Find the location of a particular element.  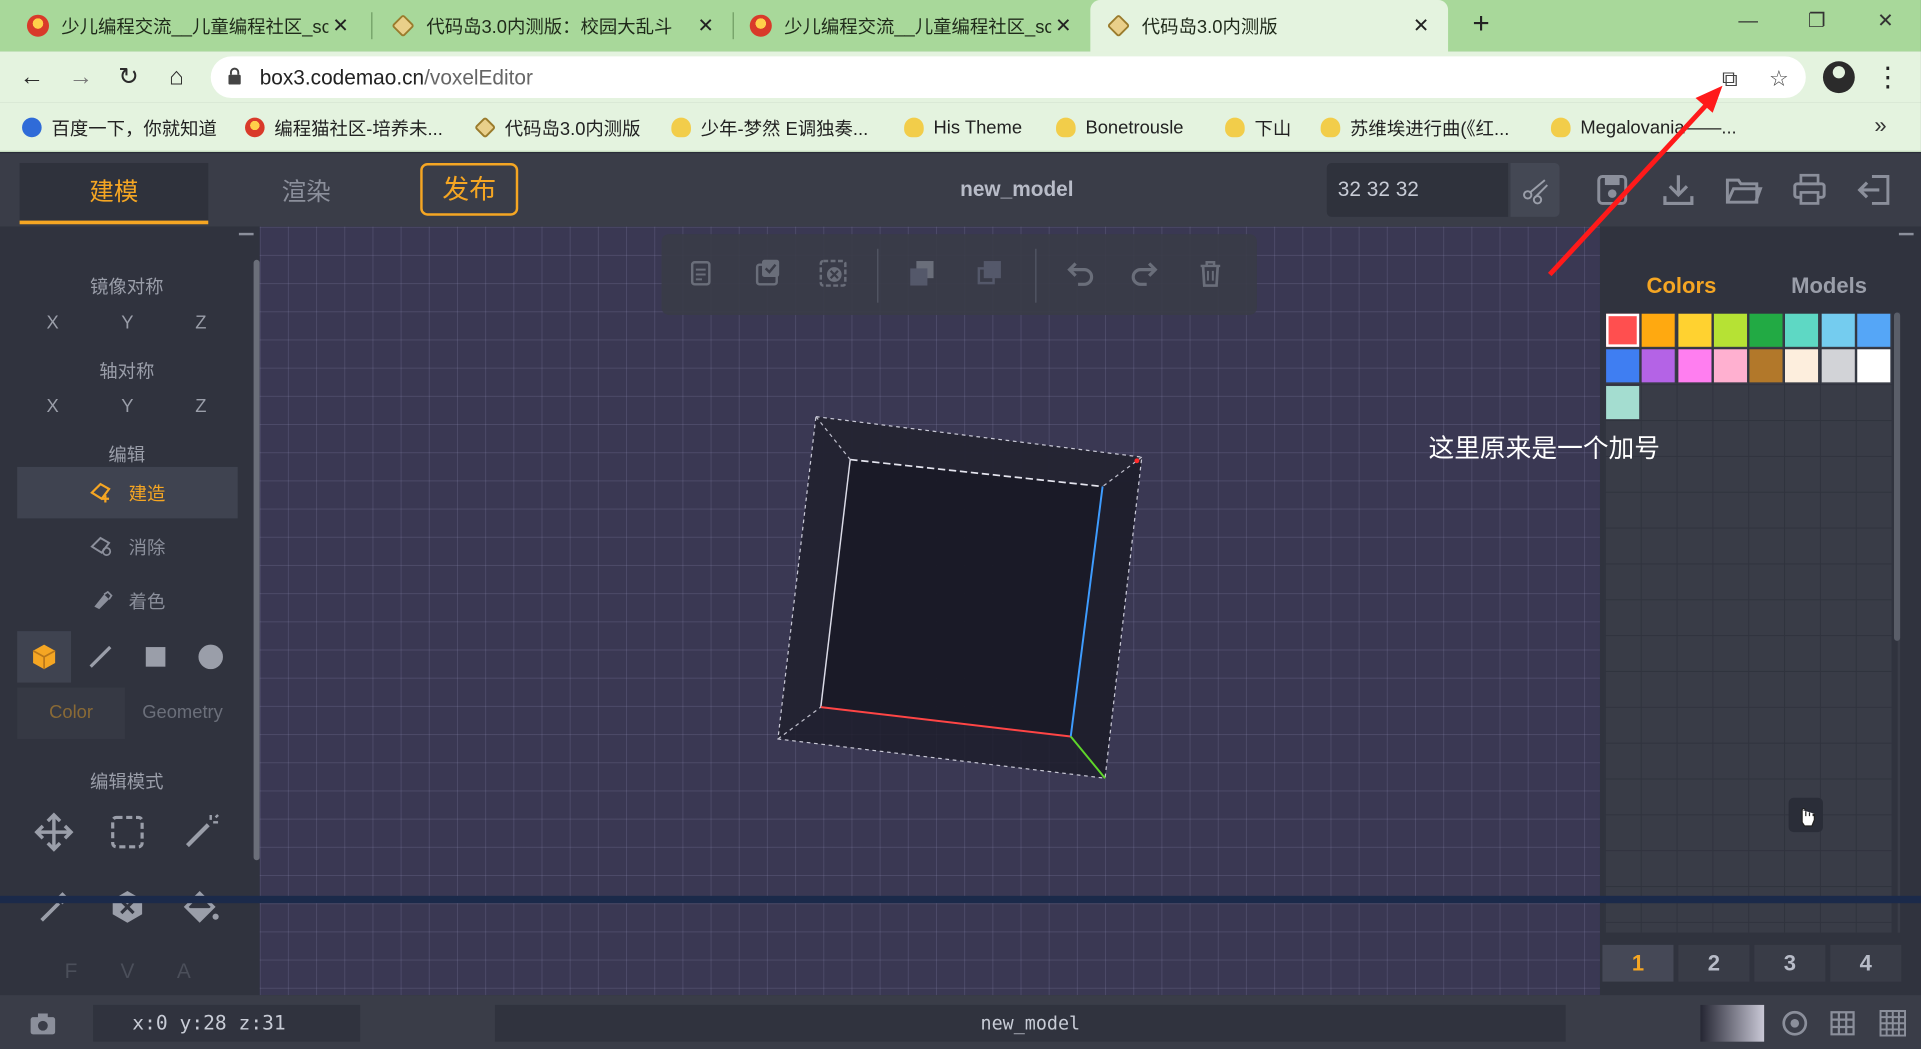

subtract-icon is located at coordinates (990, 273).